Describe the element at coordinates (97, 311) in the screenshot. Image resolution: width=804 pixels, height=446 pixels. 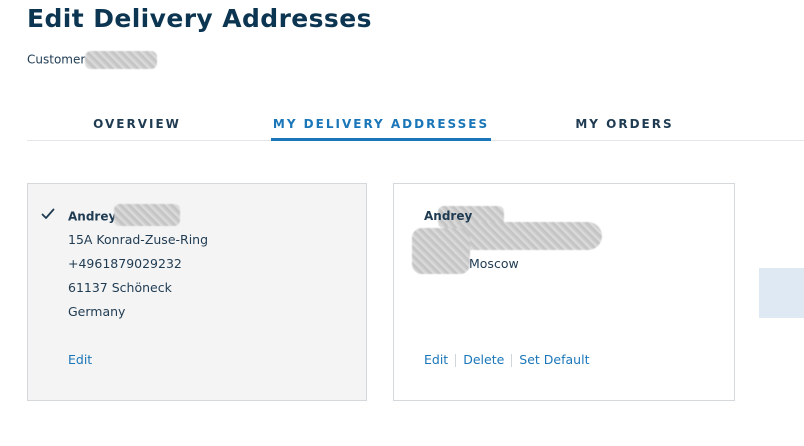
I see `address-country: Germany` at that location.